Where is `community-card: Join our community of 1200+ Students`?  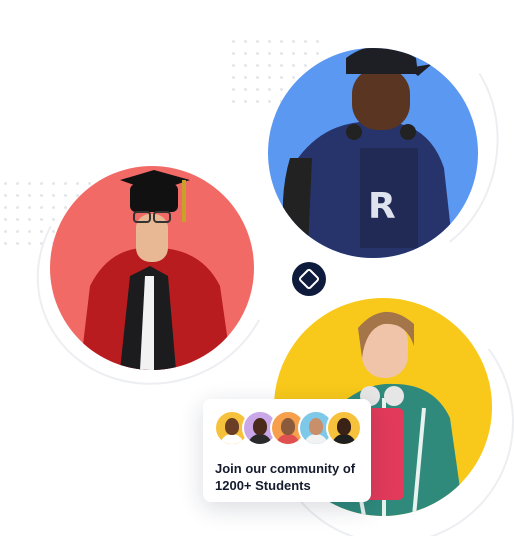 community-card: Join our community of 1200+ Students is located at coordinates (287, 450).